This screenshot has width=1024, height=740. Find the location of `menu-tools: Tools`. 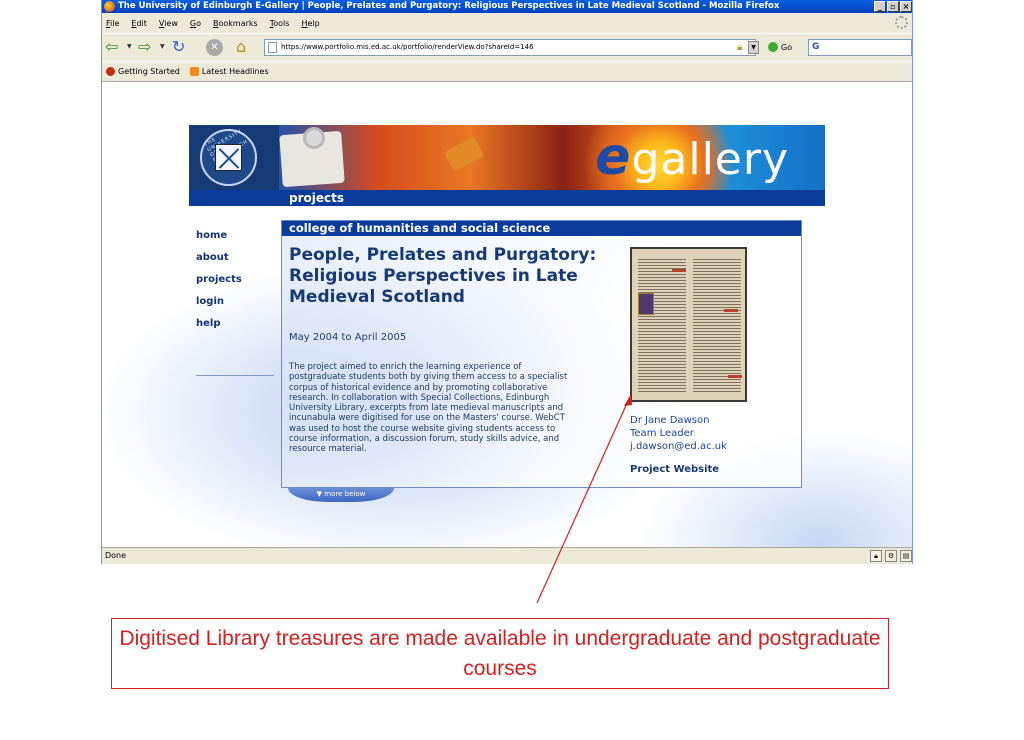

menu-tools: Tools is located at coordinates (280, 23).